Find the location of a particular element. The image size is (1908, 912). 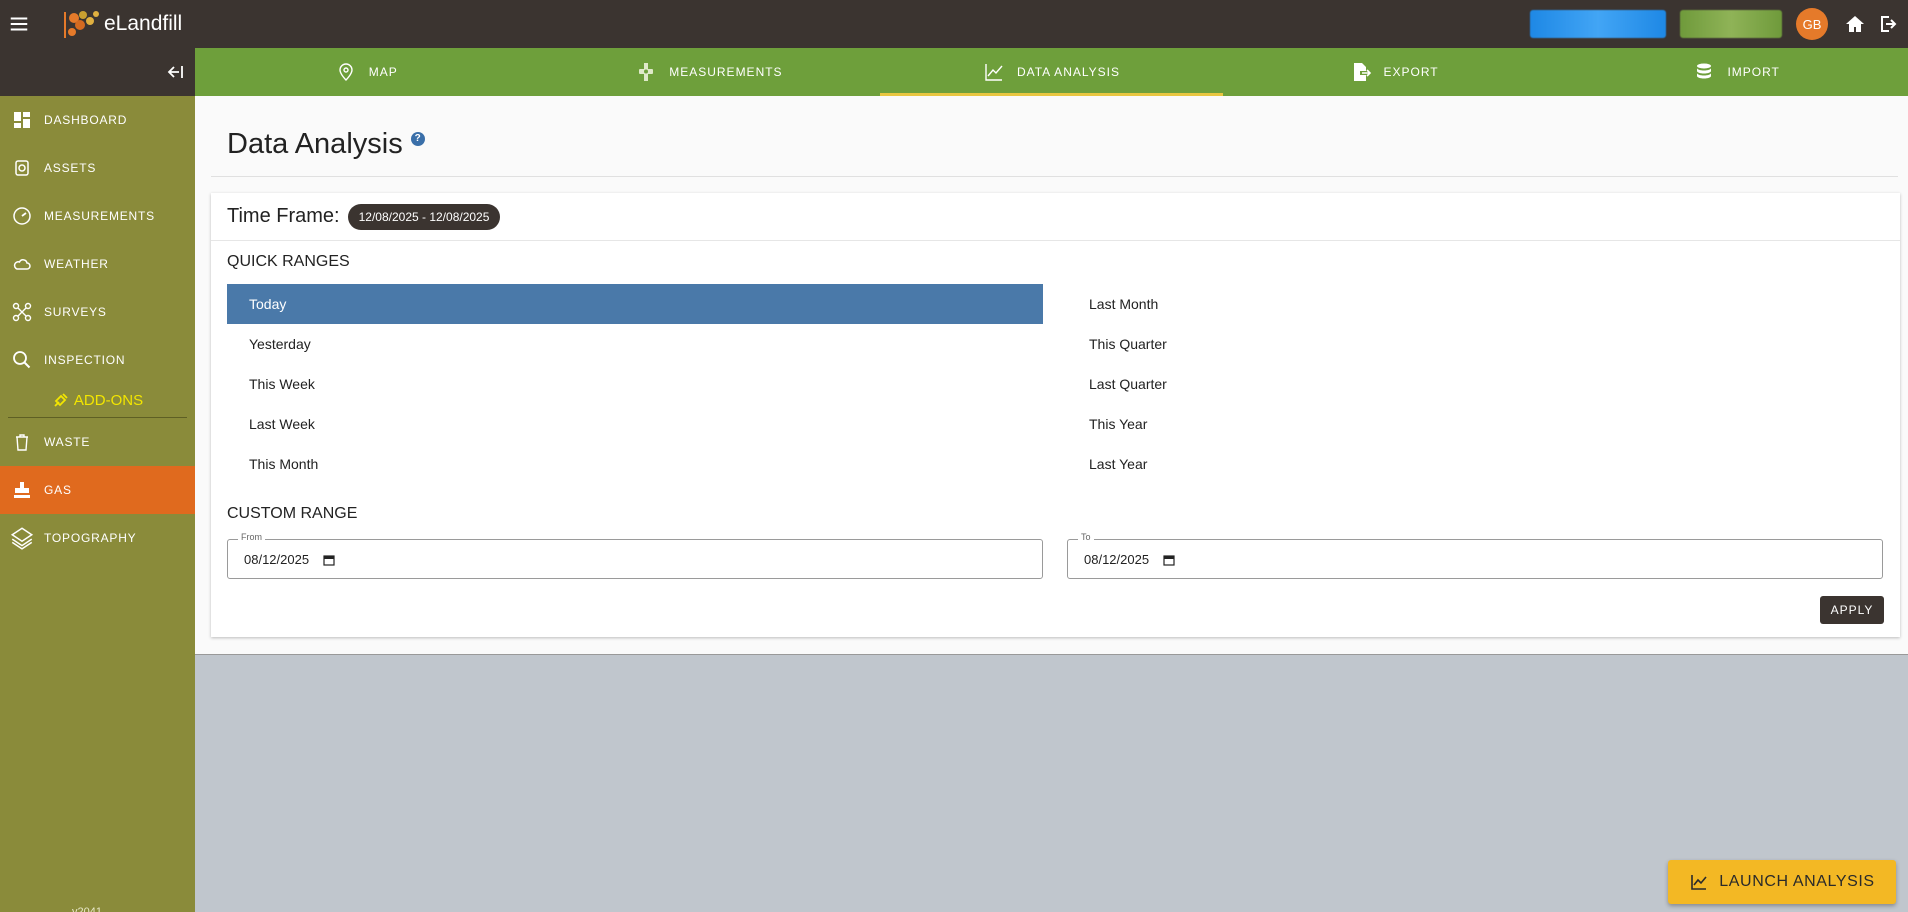

quick-range-this-month: This Month is located at coordinates (635, 464).